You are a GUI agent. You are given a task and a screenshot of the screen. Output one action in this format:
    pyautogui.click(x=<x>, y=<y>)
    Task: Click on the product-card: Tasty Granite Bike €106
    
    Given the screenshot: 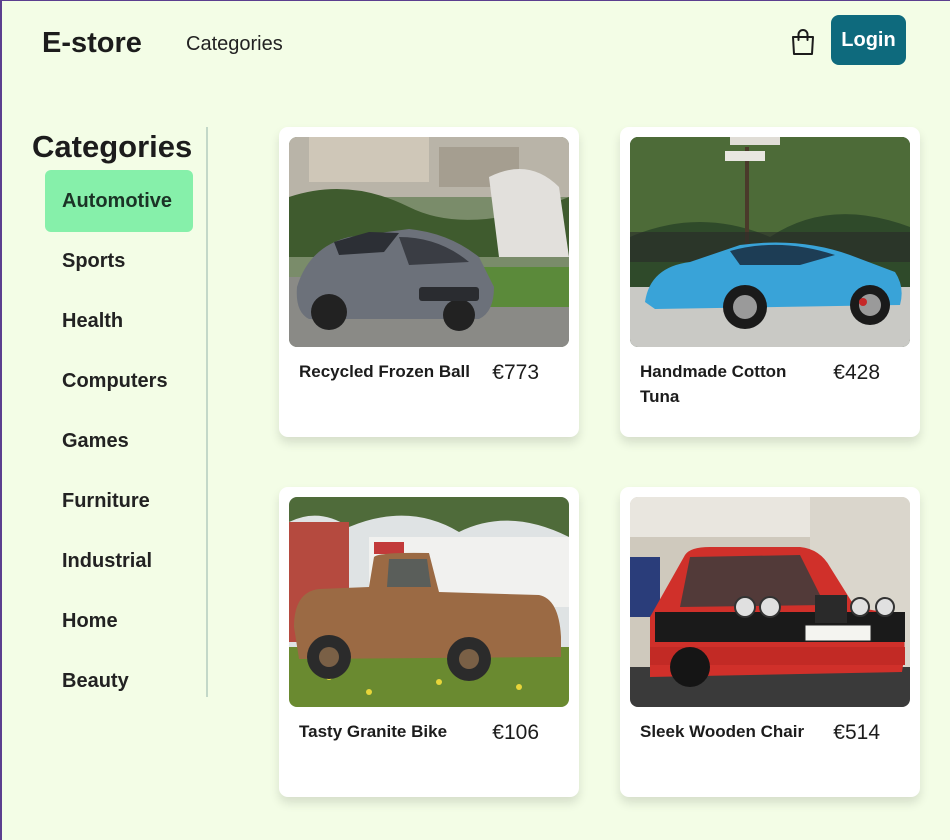 What is the action you would take?
    pyautogui.click(x=429, y=642)
    